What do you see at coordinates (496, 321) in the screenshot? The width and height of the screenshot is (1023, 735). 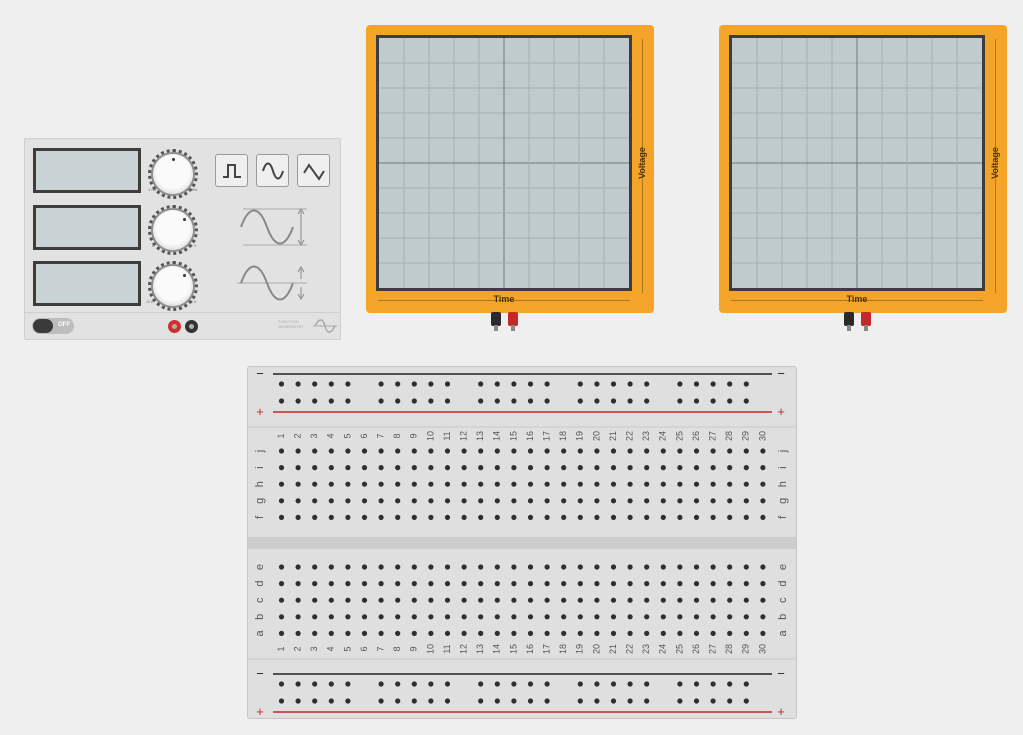 I see `oscilloscope-1-negative-probe` at bounding box center [496, 321].